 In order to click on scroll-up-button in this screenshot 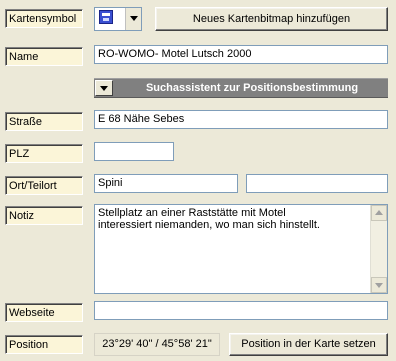, I will do `click(379, 213)`.